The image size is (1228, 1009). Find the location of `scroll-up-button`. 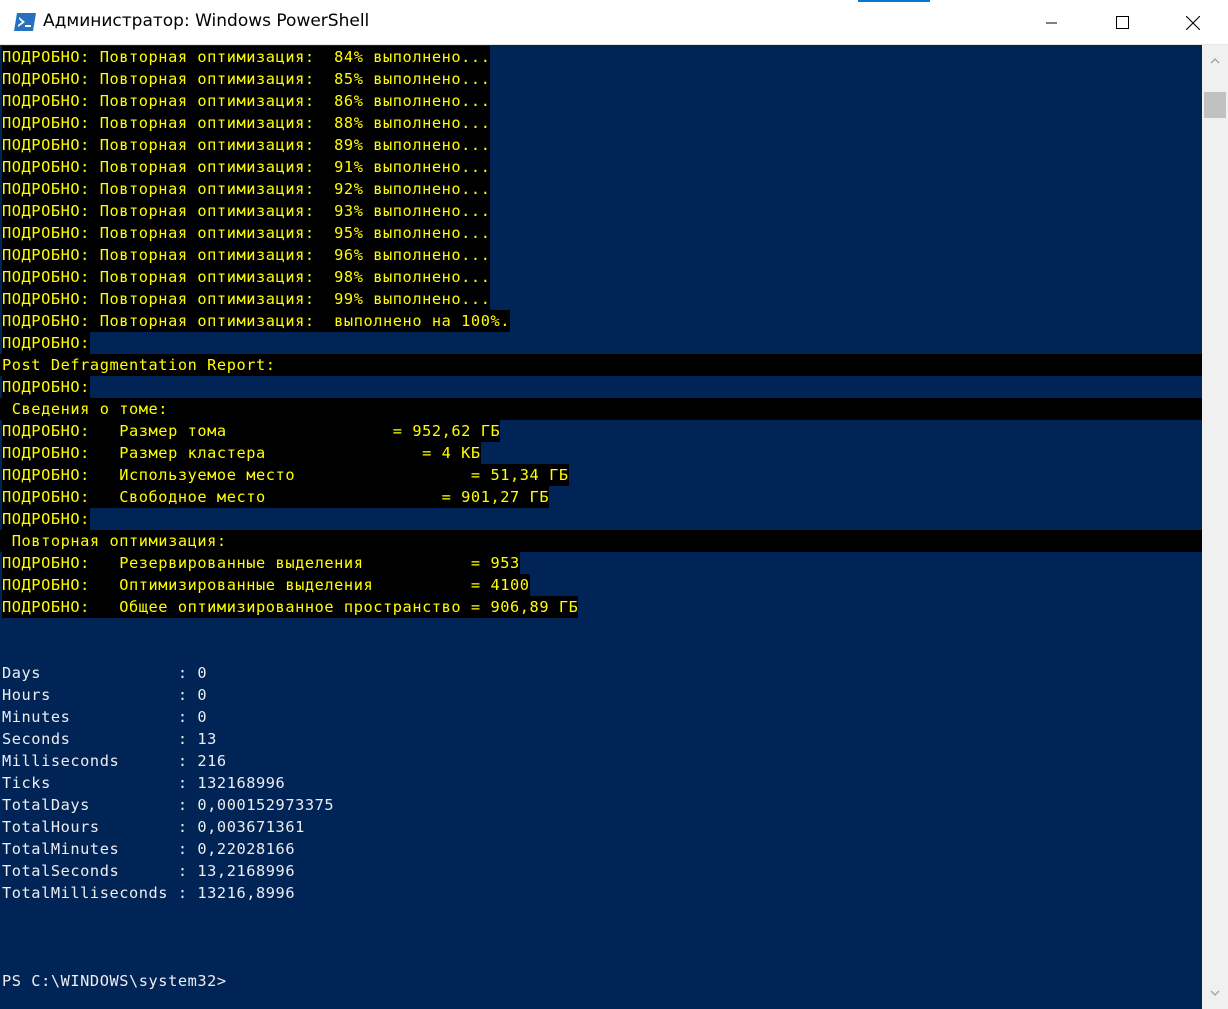

scroll-up-button is located at coordinates (1215, 61).